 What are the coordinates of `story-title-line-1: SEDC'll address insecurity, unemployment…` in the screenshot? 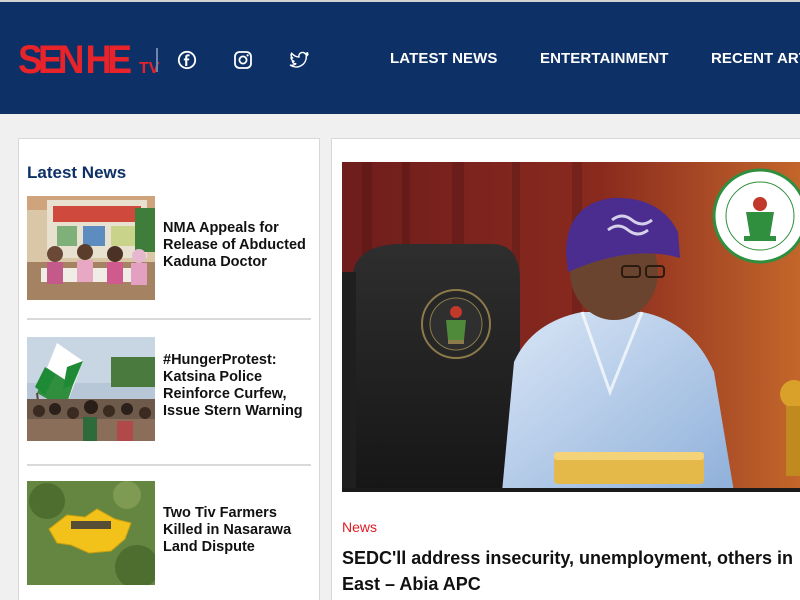 It's located at (571, 558).